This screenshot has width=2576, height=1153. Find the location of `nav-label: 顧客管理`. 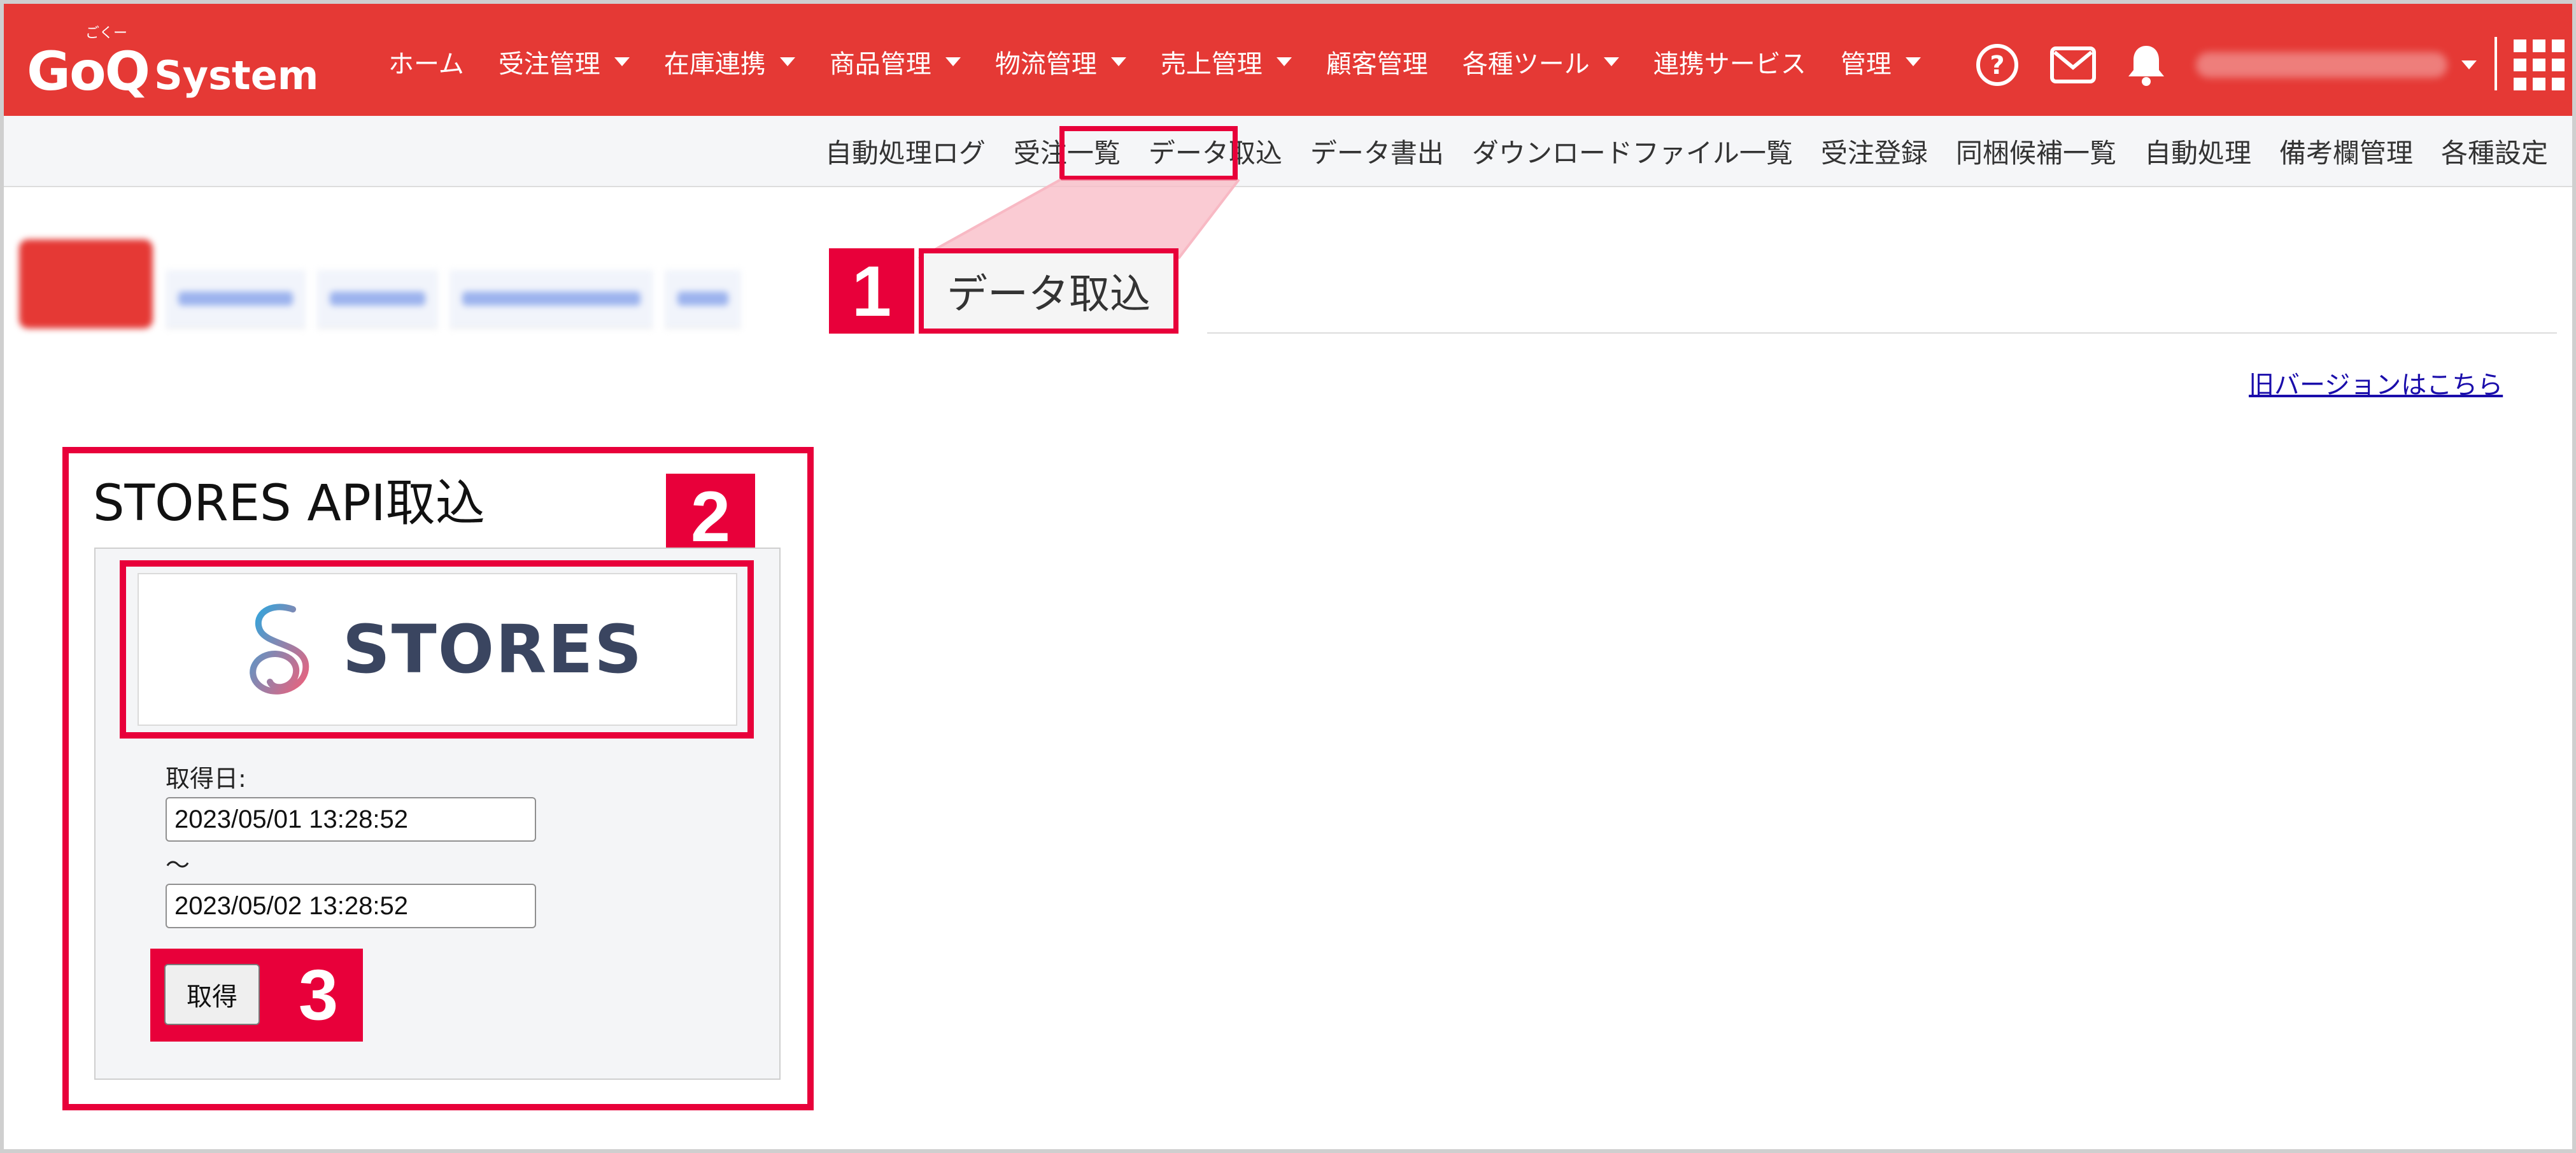

nav-label: 顧客管理 is located at coordinates (1377, 64).